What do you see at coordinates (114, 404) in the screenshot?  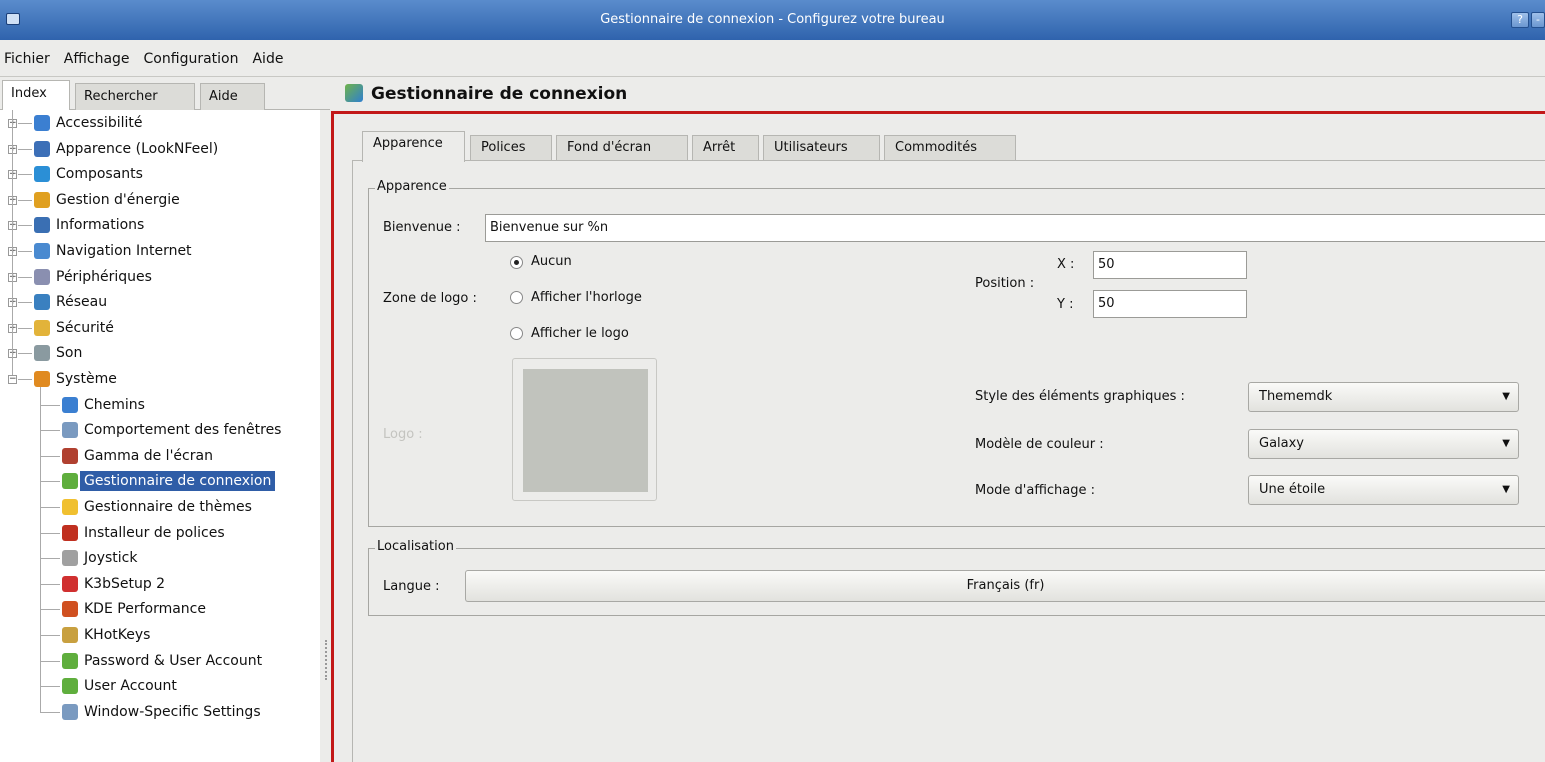 I see `tree-item-label: Chemins` at bounding box center [114, 404].